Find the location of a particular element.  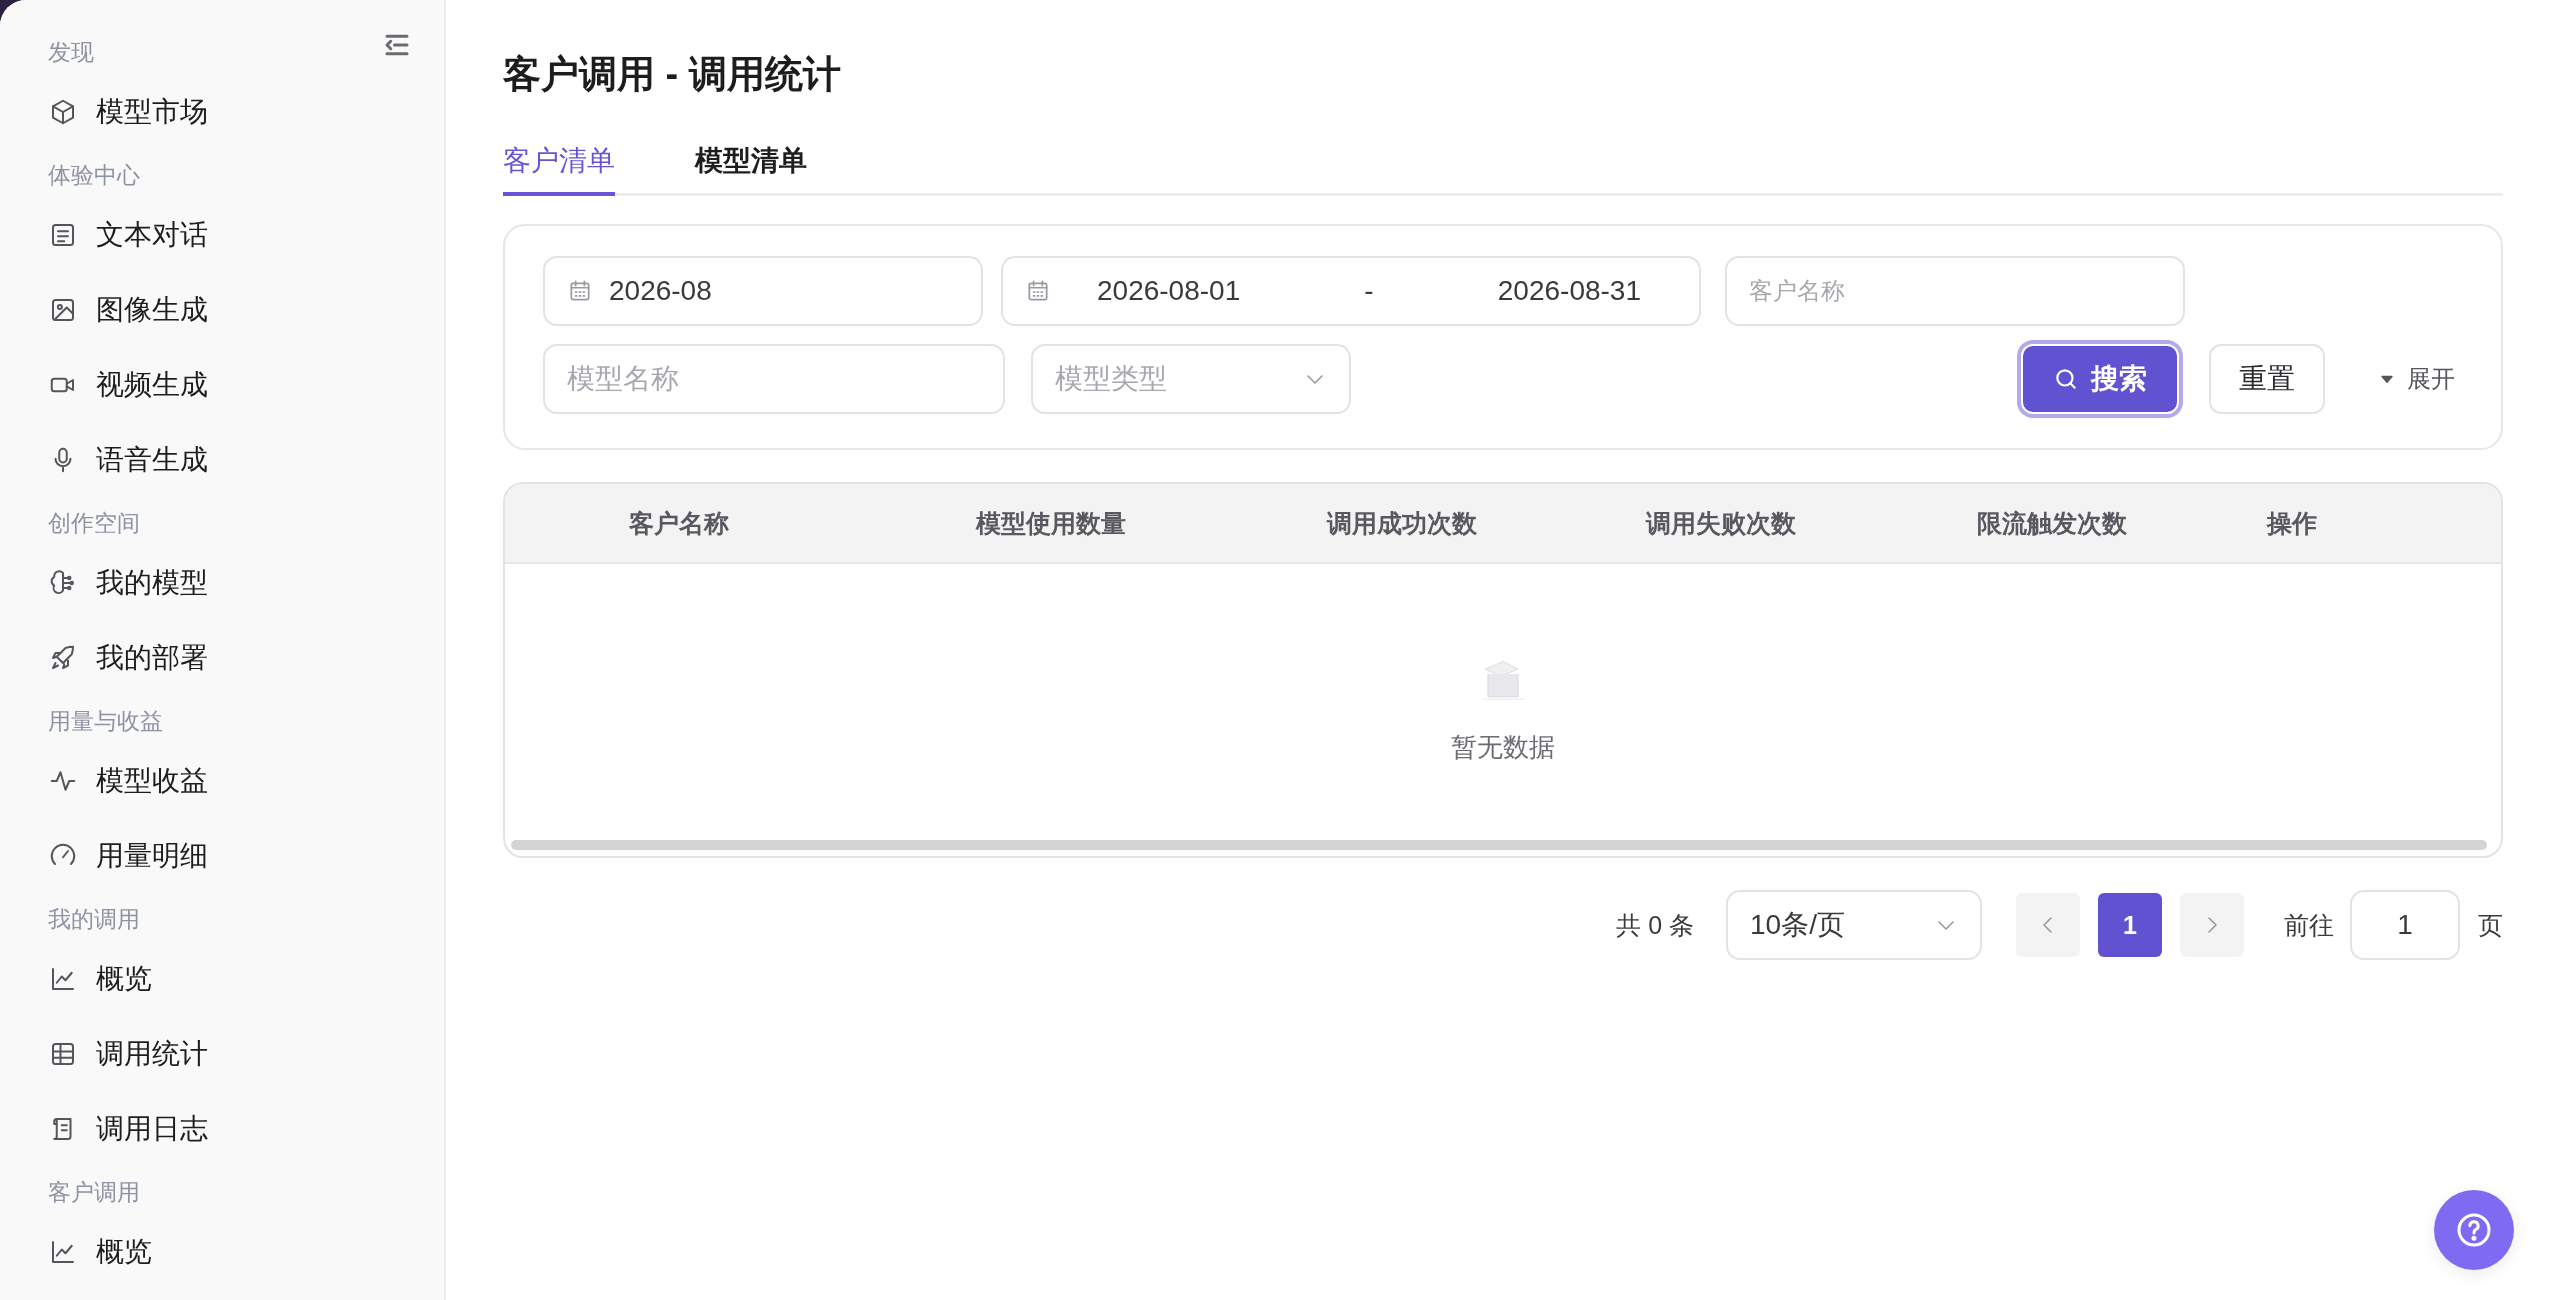

page-number-button: 1 is located at coordinates (2130, 925).